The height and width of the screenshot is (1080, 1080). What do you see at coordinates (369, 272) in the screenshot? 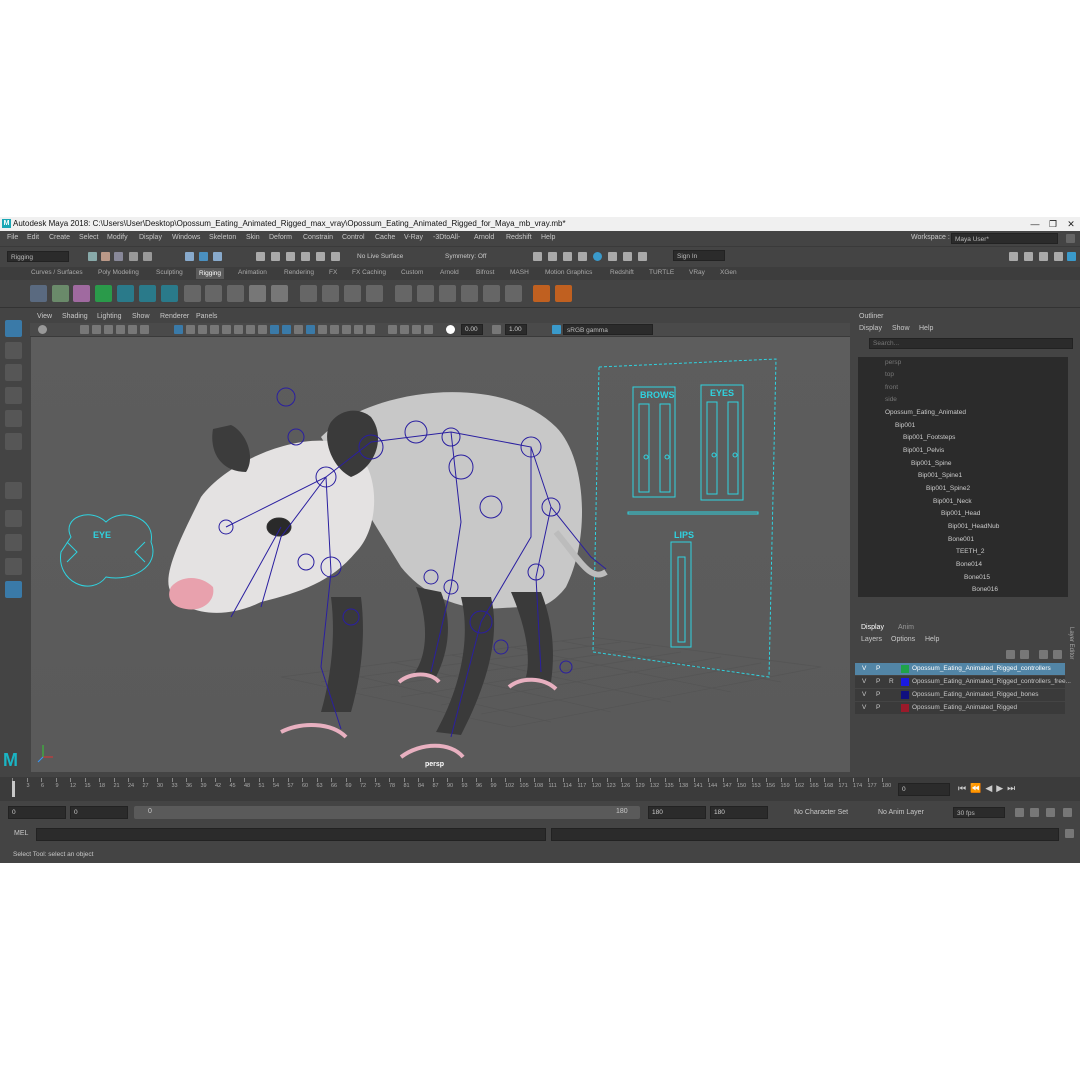
I see `shelf-tab-fx-caching: FX Caching` at bounding box center [369, 272].